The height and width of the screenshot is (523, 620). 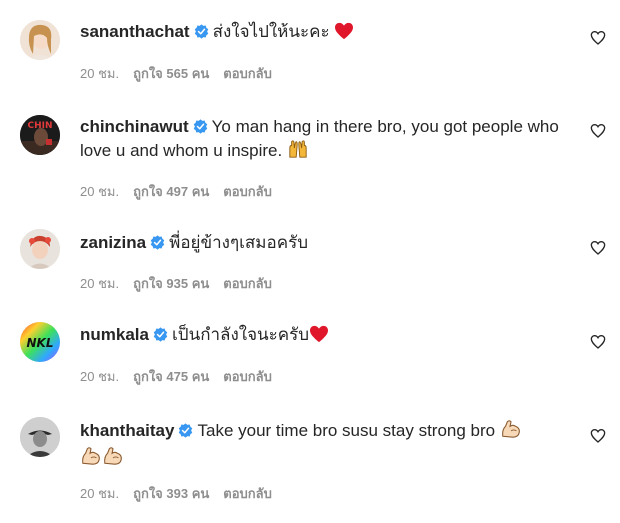 What do you see at coordinates (134, 126) in the screenshot?
I see `username-link: chinchinawut` at bounding box center [134, 126].